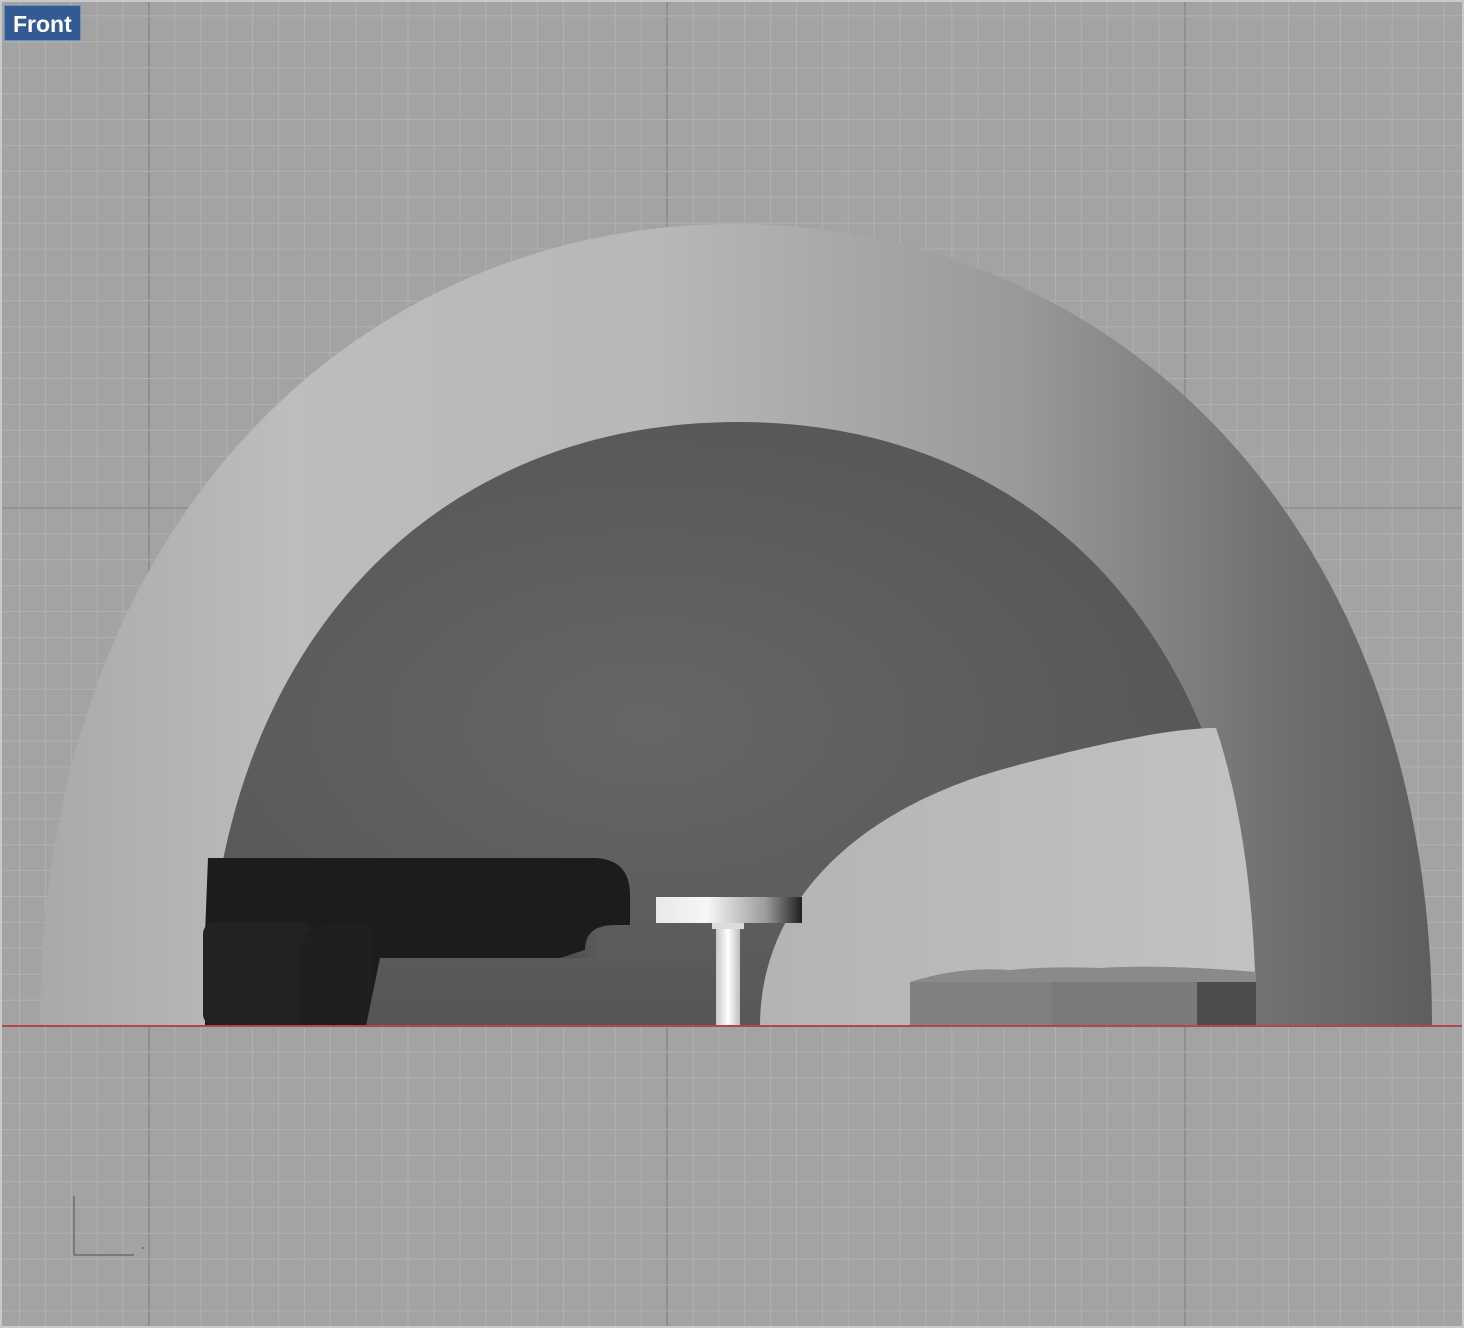 This screenshot has height=1328, width=1464. Describe the element at coordinates (728, 926) in the screenshot. I see `table-collar` at that location.